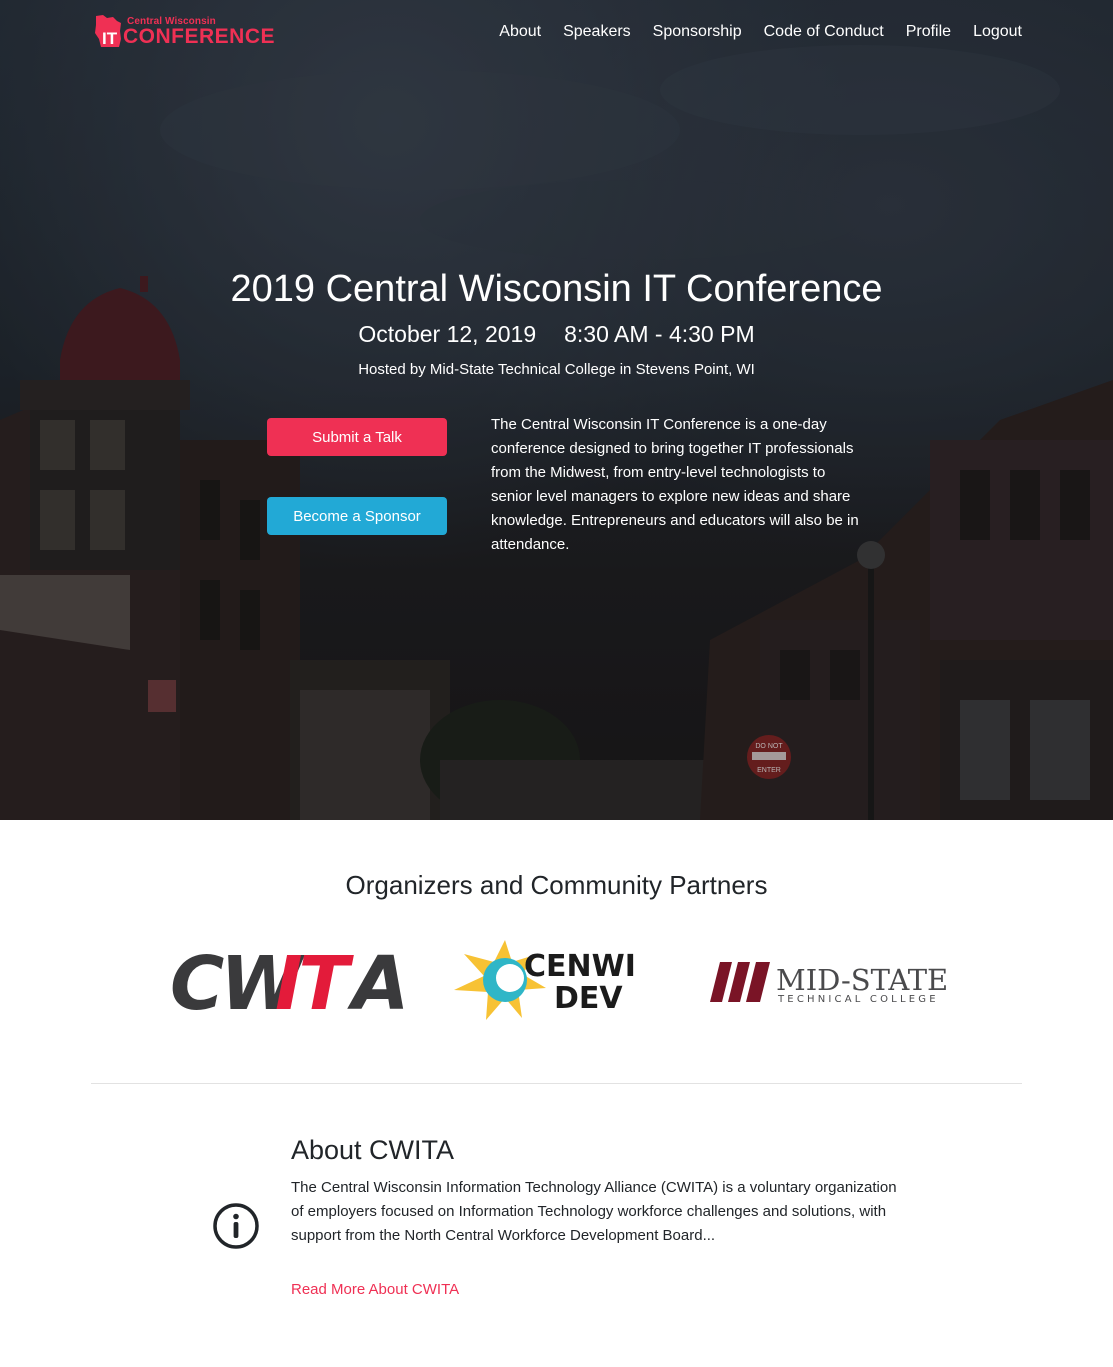 This screenshot has height=1367, width=1113. I want to click on nav-about: About, so click(520, 32).